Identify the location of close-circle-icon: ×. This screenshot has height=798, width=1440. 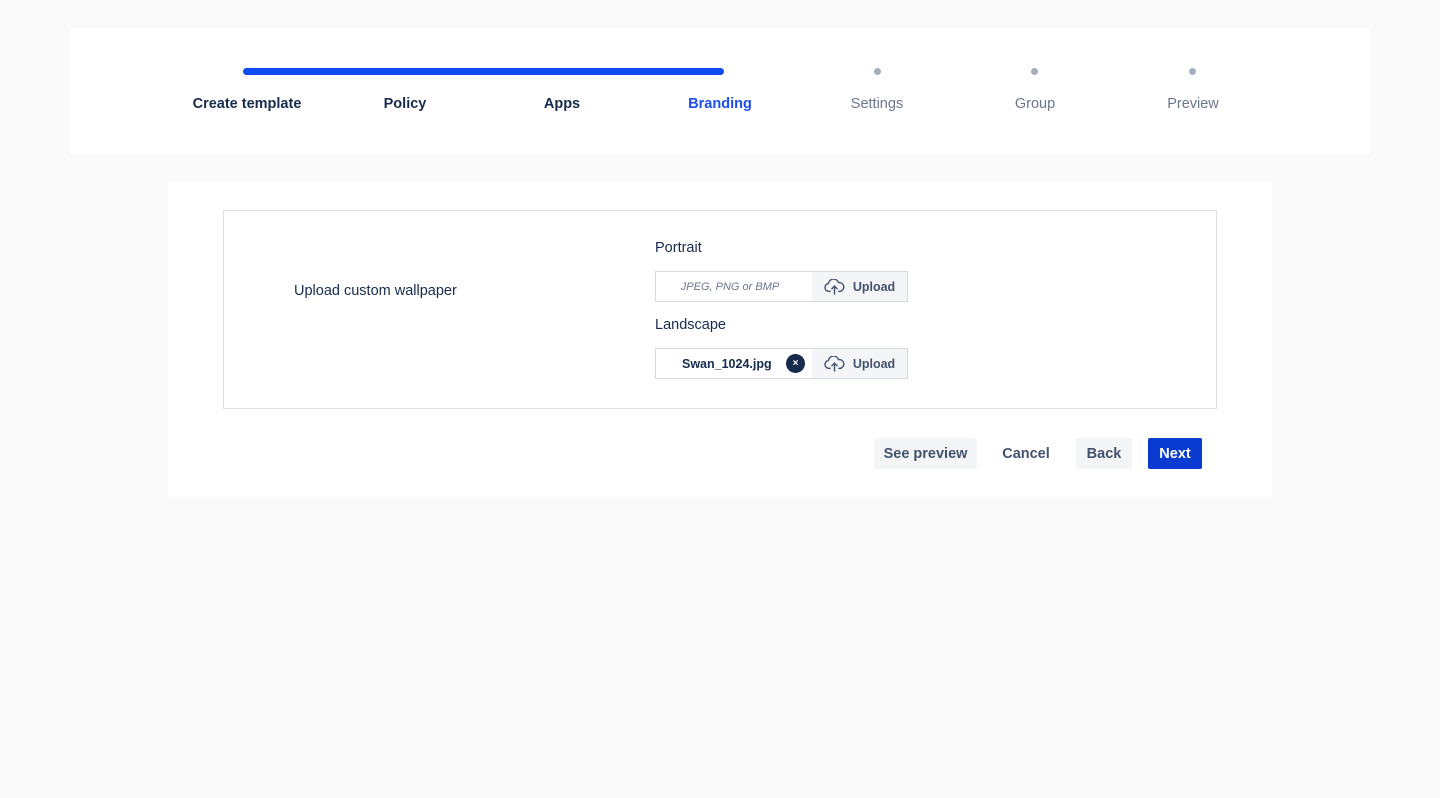
(795, 363).